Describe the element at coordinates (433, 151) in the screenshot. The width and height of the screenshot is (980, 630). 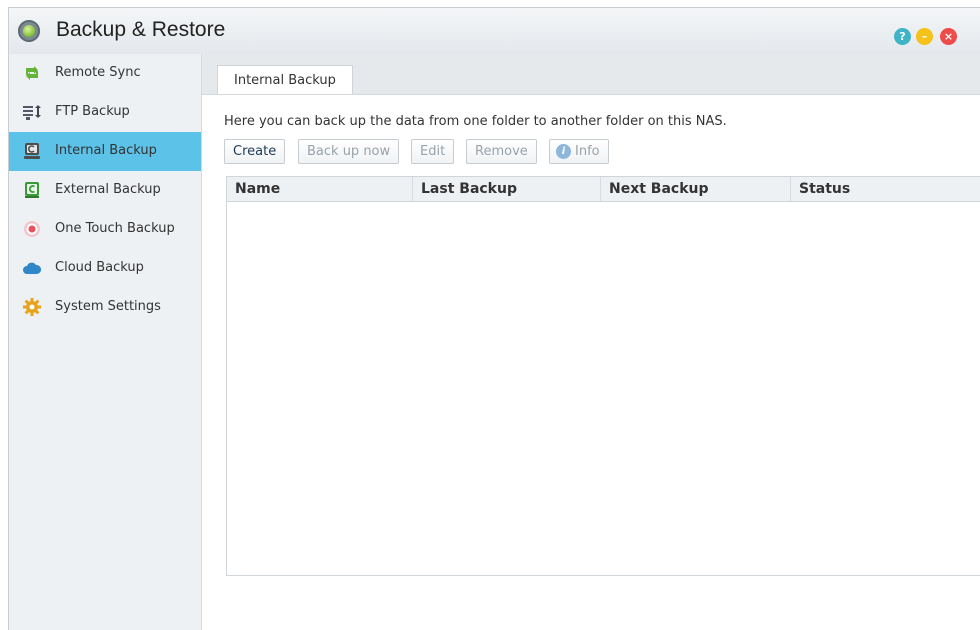
I see `edit-button: Edit` at that location.